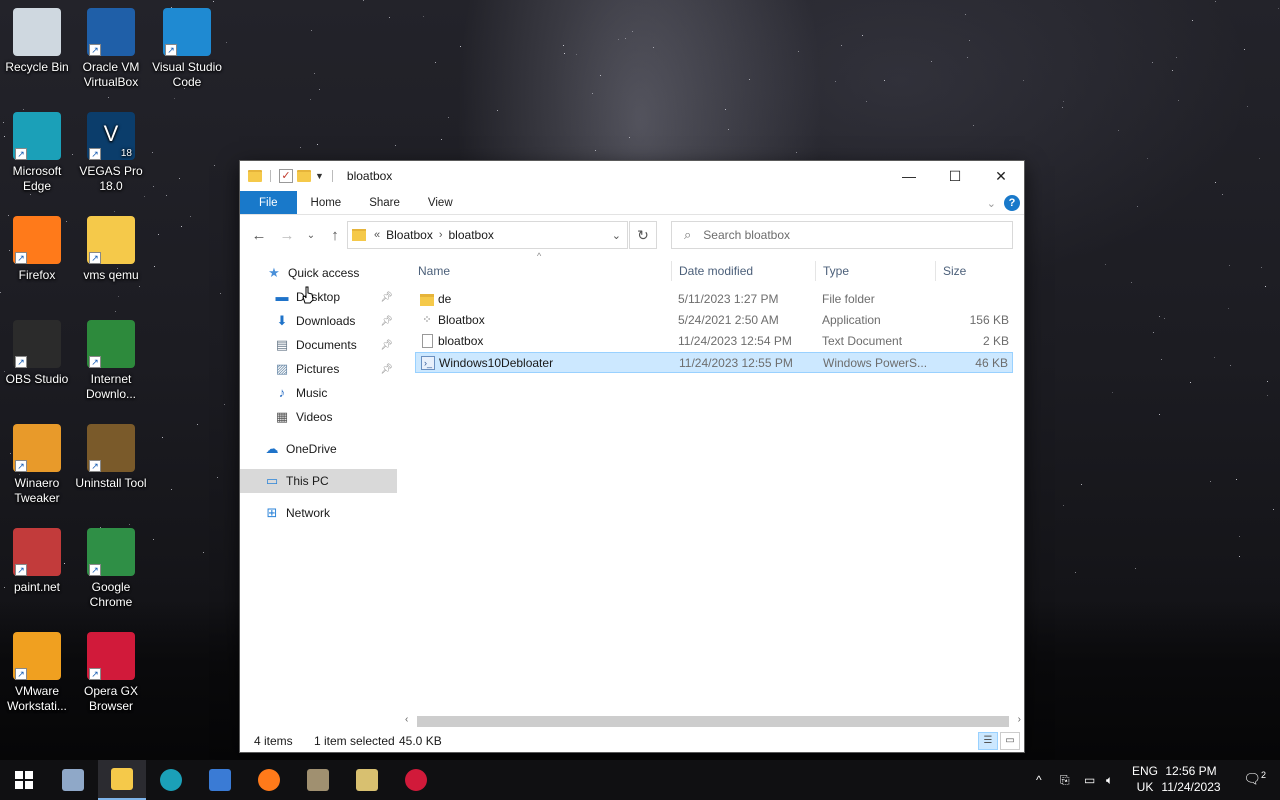 This screenshot has width=1280, height=800. I want to click on nav-item-videos: ▦ Videos, so click(318, 417).